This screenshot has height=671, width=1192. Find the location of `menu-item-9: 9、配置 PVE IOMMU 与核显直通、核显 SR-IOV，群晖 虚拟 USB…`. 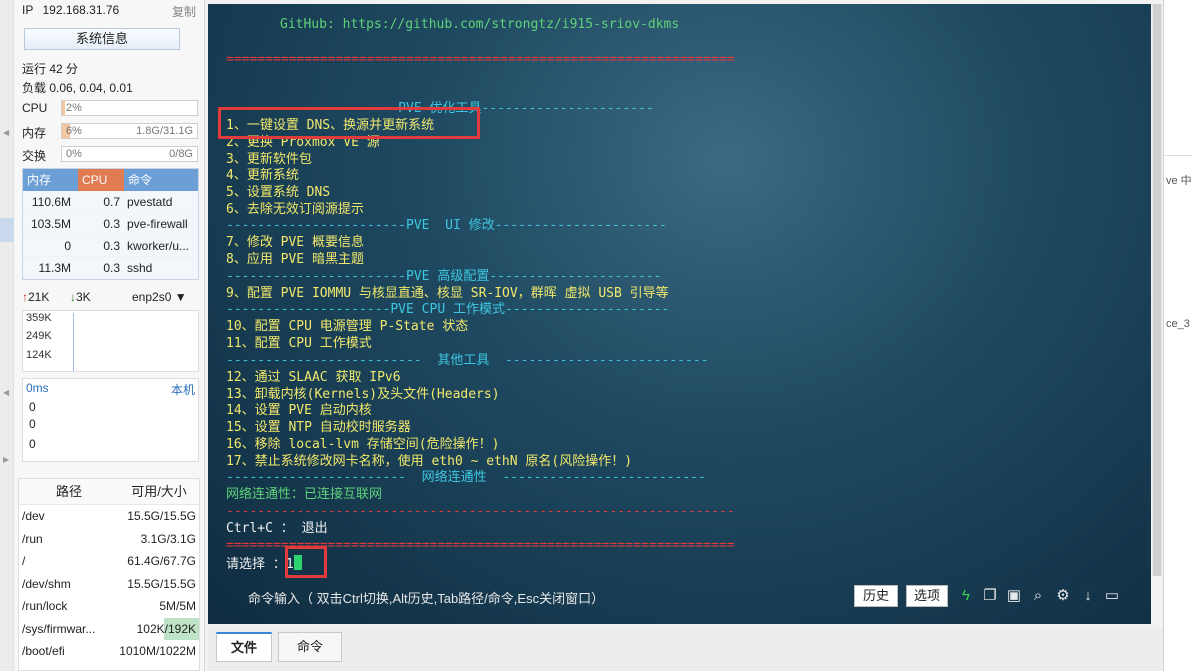

menu-item-9: 9、配置 PVE IOMMU 与核显直通、核显 SR-IOV，群晖 虚拟 USB… is located at coordinates (447, 293).